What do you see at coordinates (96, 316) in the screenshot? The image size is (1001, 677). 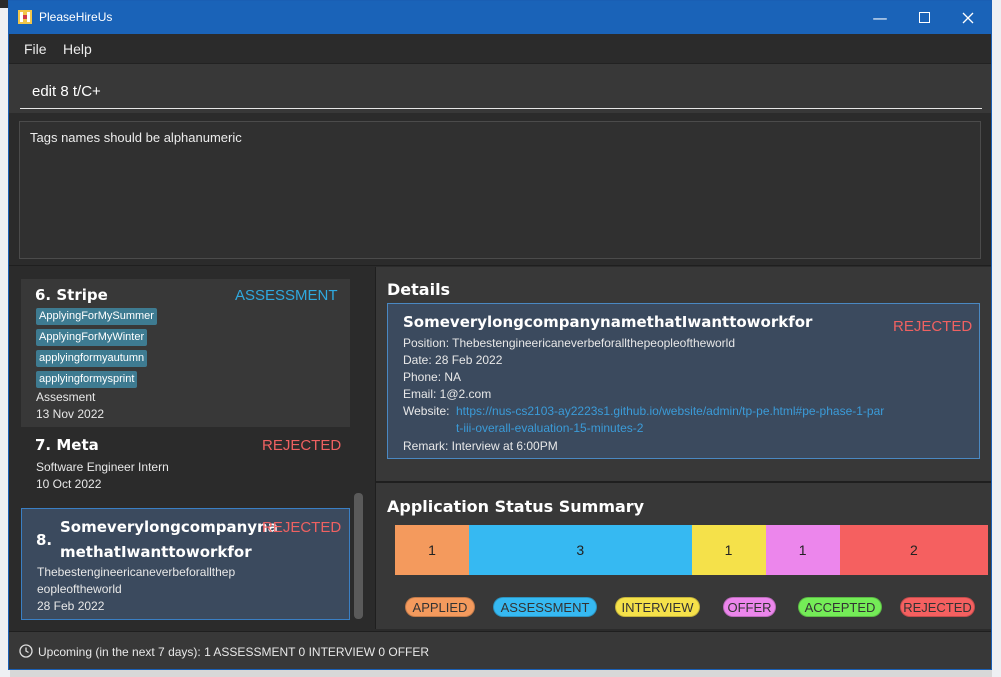 I see `tag: ApplyingForMySummer` at bounding box center [96, 316].